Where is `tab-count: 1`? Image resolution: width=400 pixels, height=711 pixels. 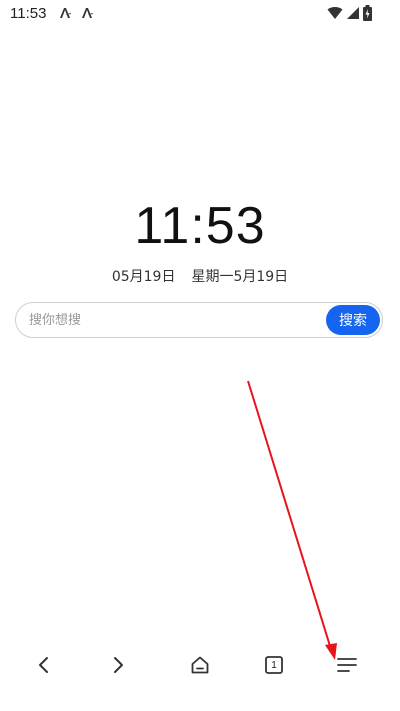 tab-count: 1 is located at coordinates (274, 665).